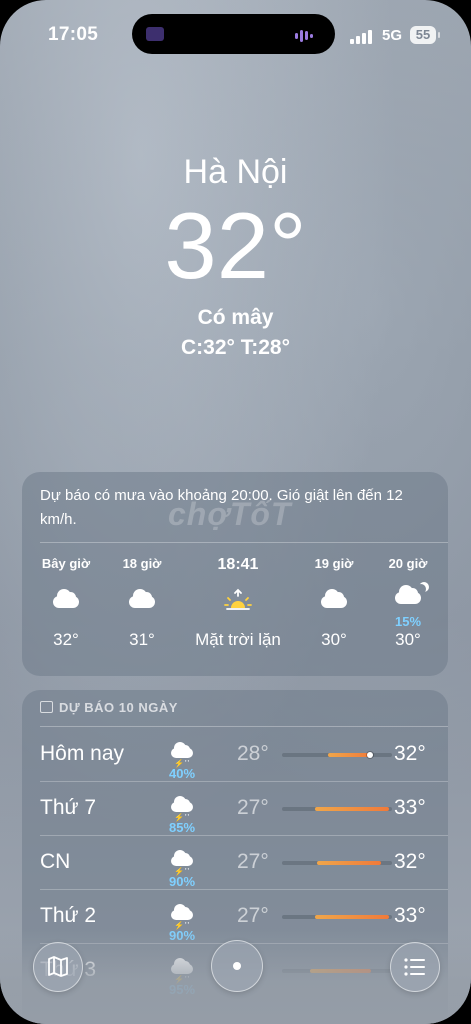 The height and width of the screenshot is (1024, 471). Describe the element at coordinates (182, 773) in the screenshot. I see `rain-chance: 40%` at that location.